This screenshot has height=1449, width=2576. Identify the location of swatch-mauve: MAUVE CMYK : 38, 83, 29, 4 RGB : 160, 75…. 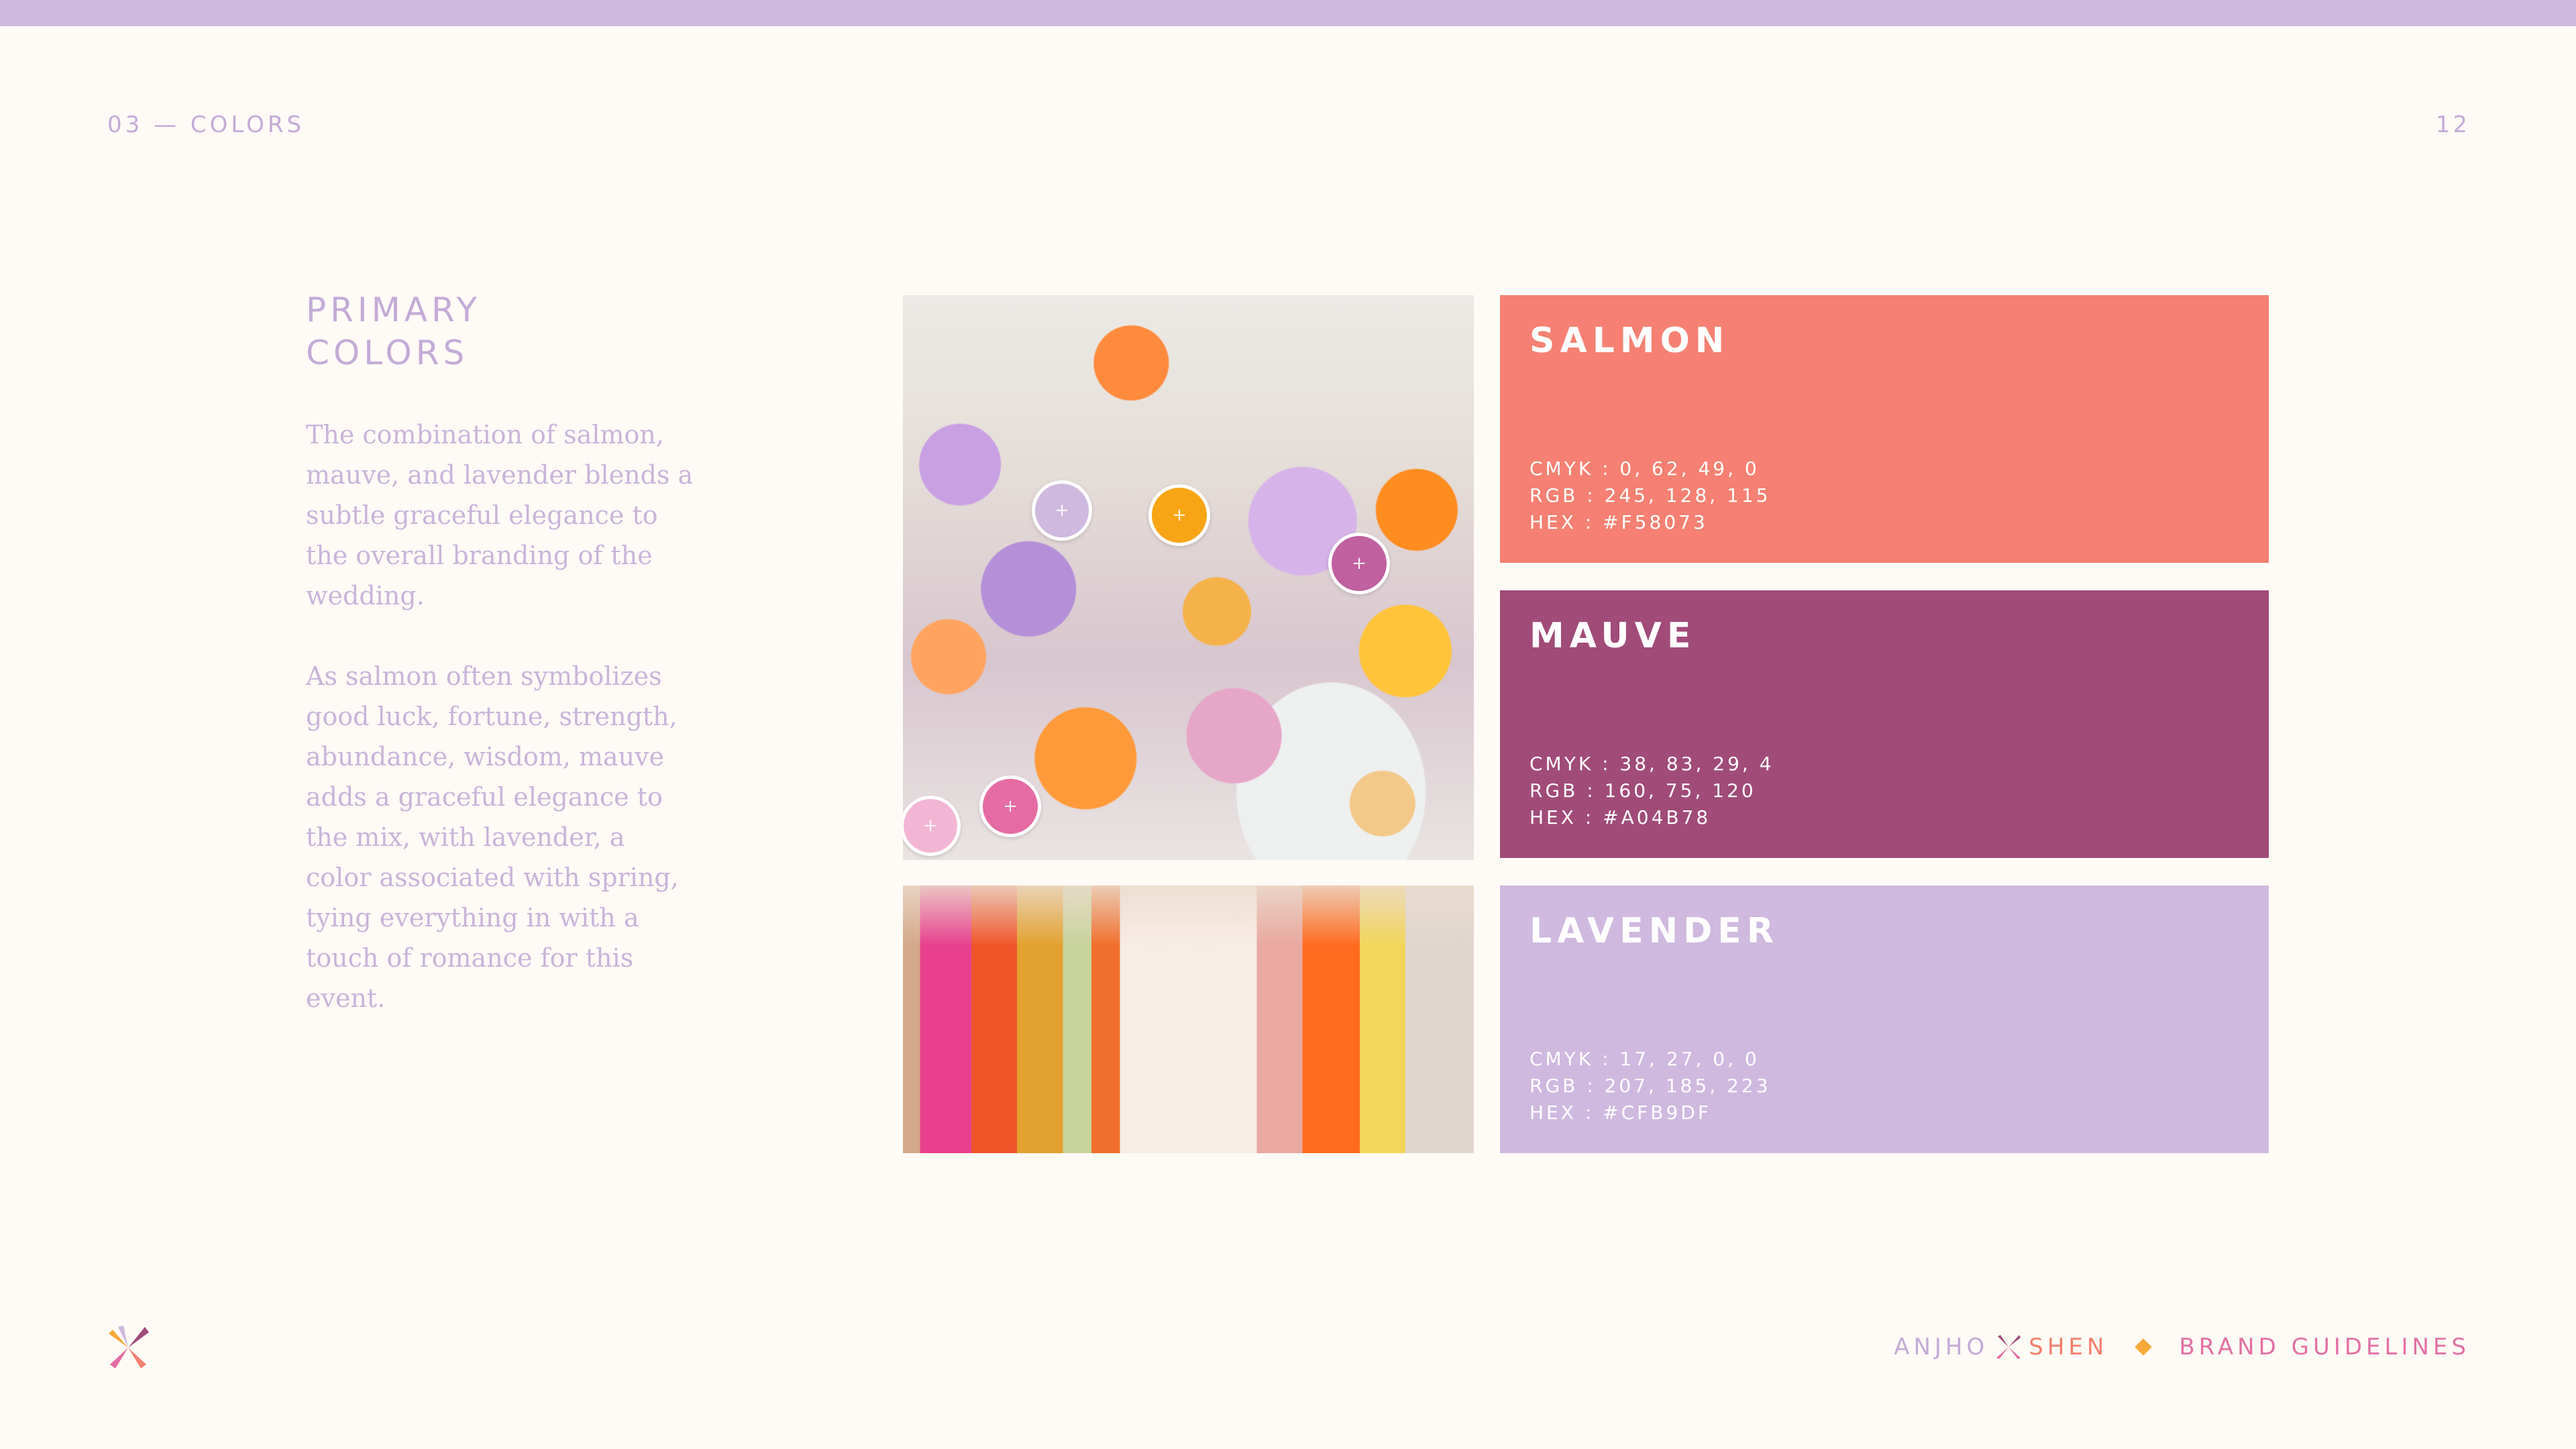
(1884, 724).